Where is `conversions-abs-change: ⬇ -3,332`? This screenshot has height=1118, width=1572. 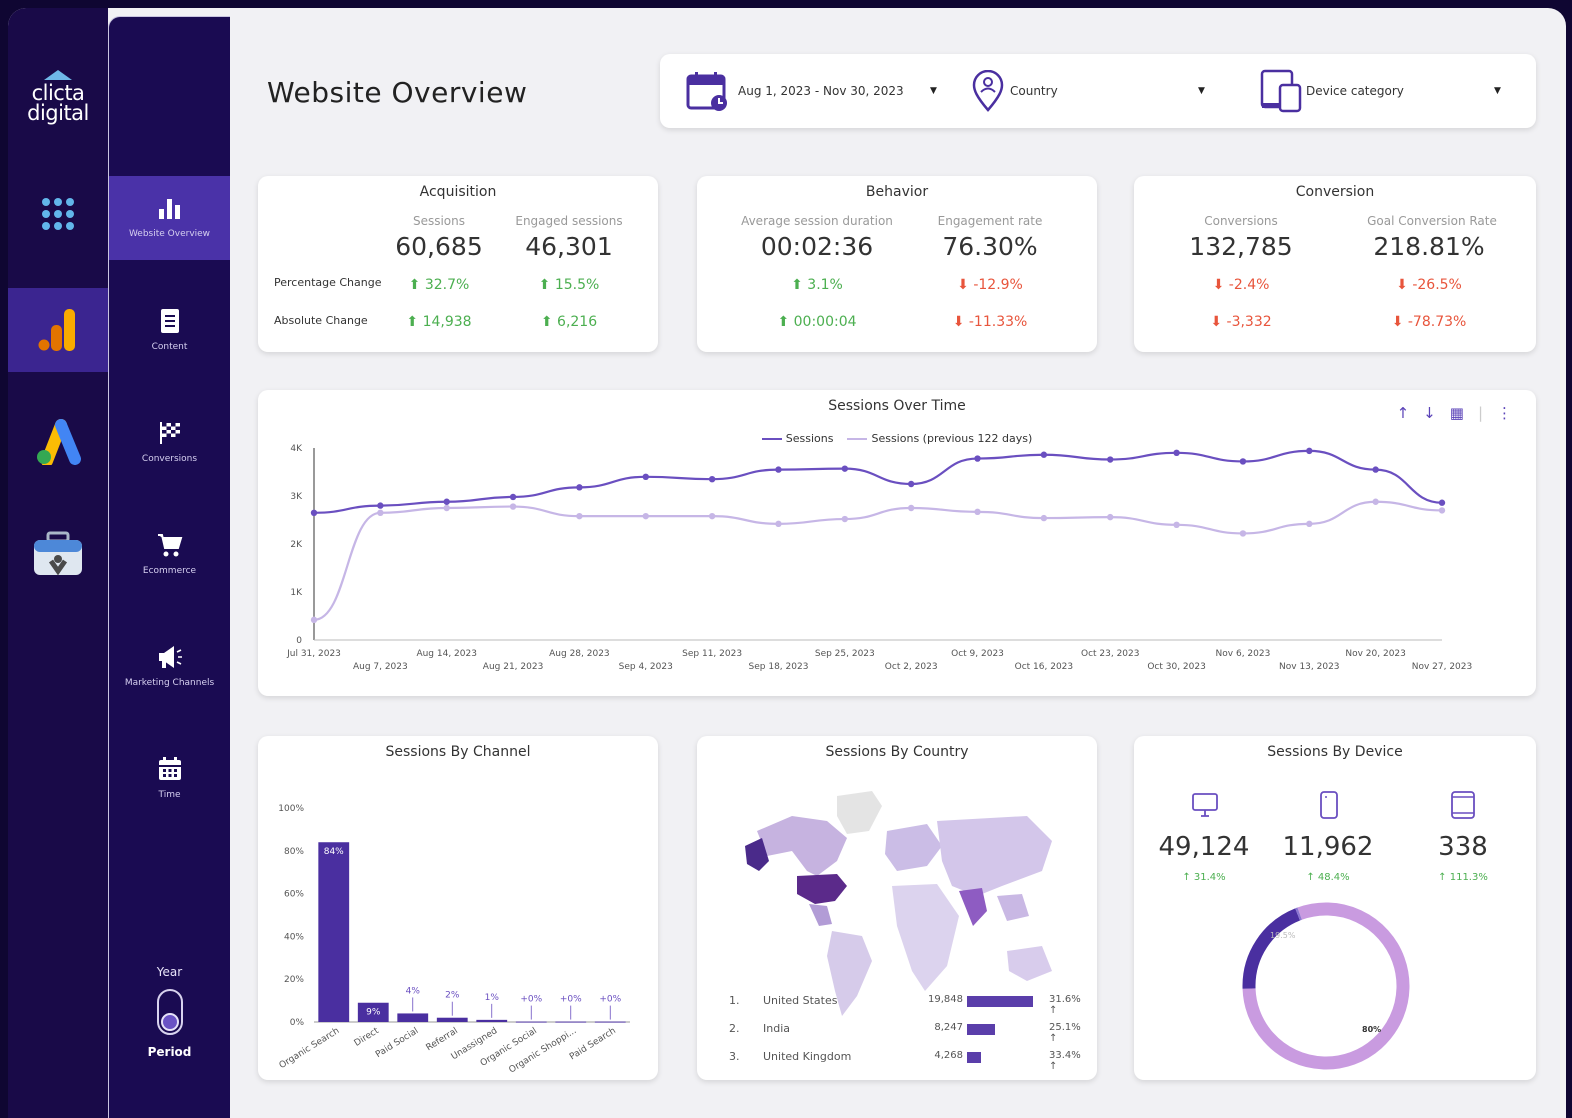
conversions-abs-change: ⬇ -3,332 is located at coordinates (1241, 322).